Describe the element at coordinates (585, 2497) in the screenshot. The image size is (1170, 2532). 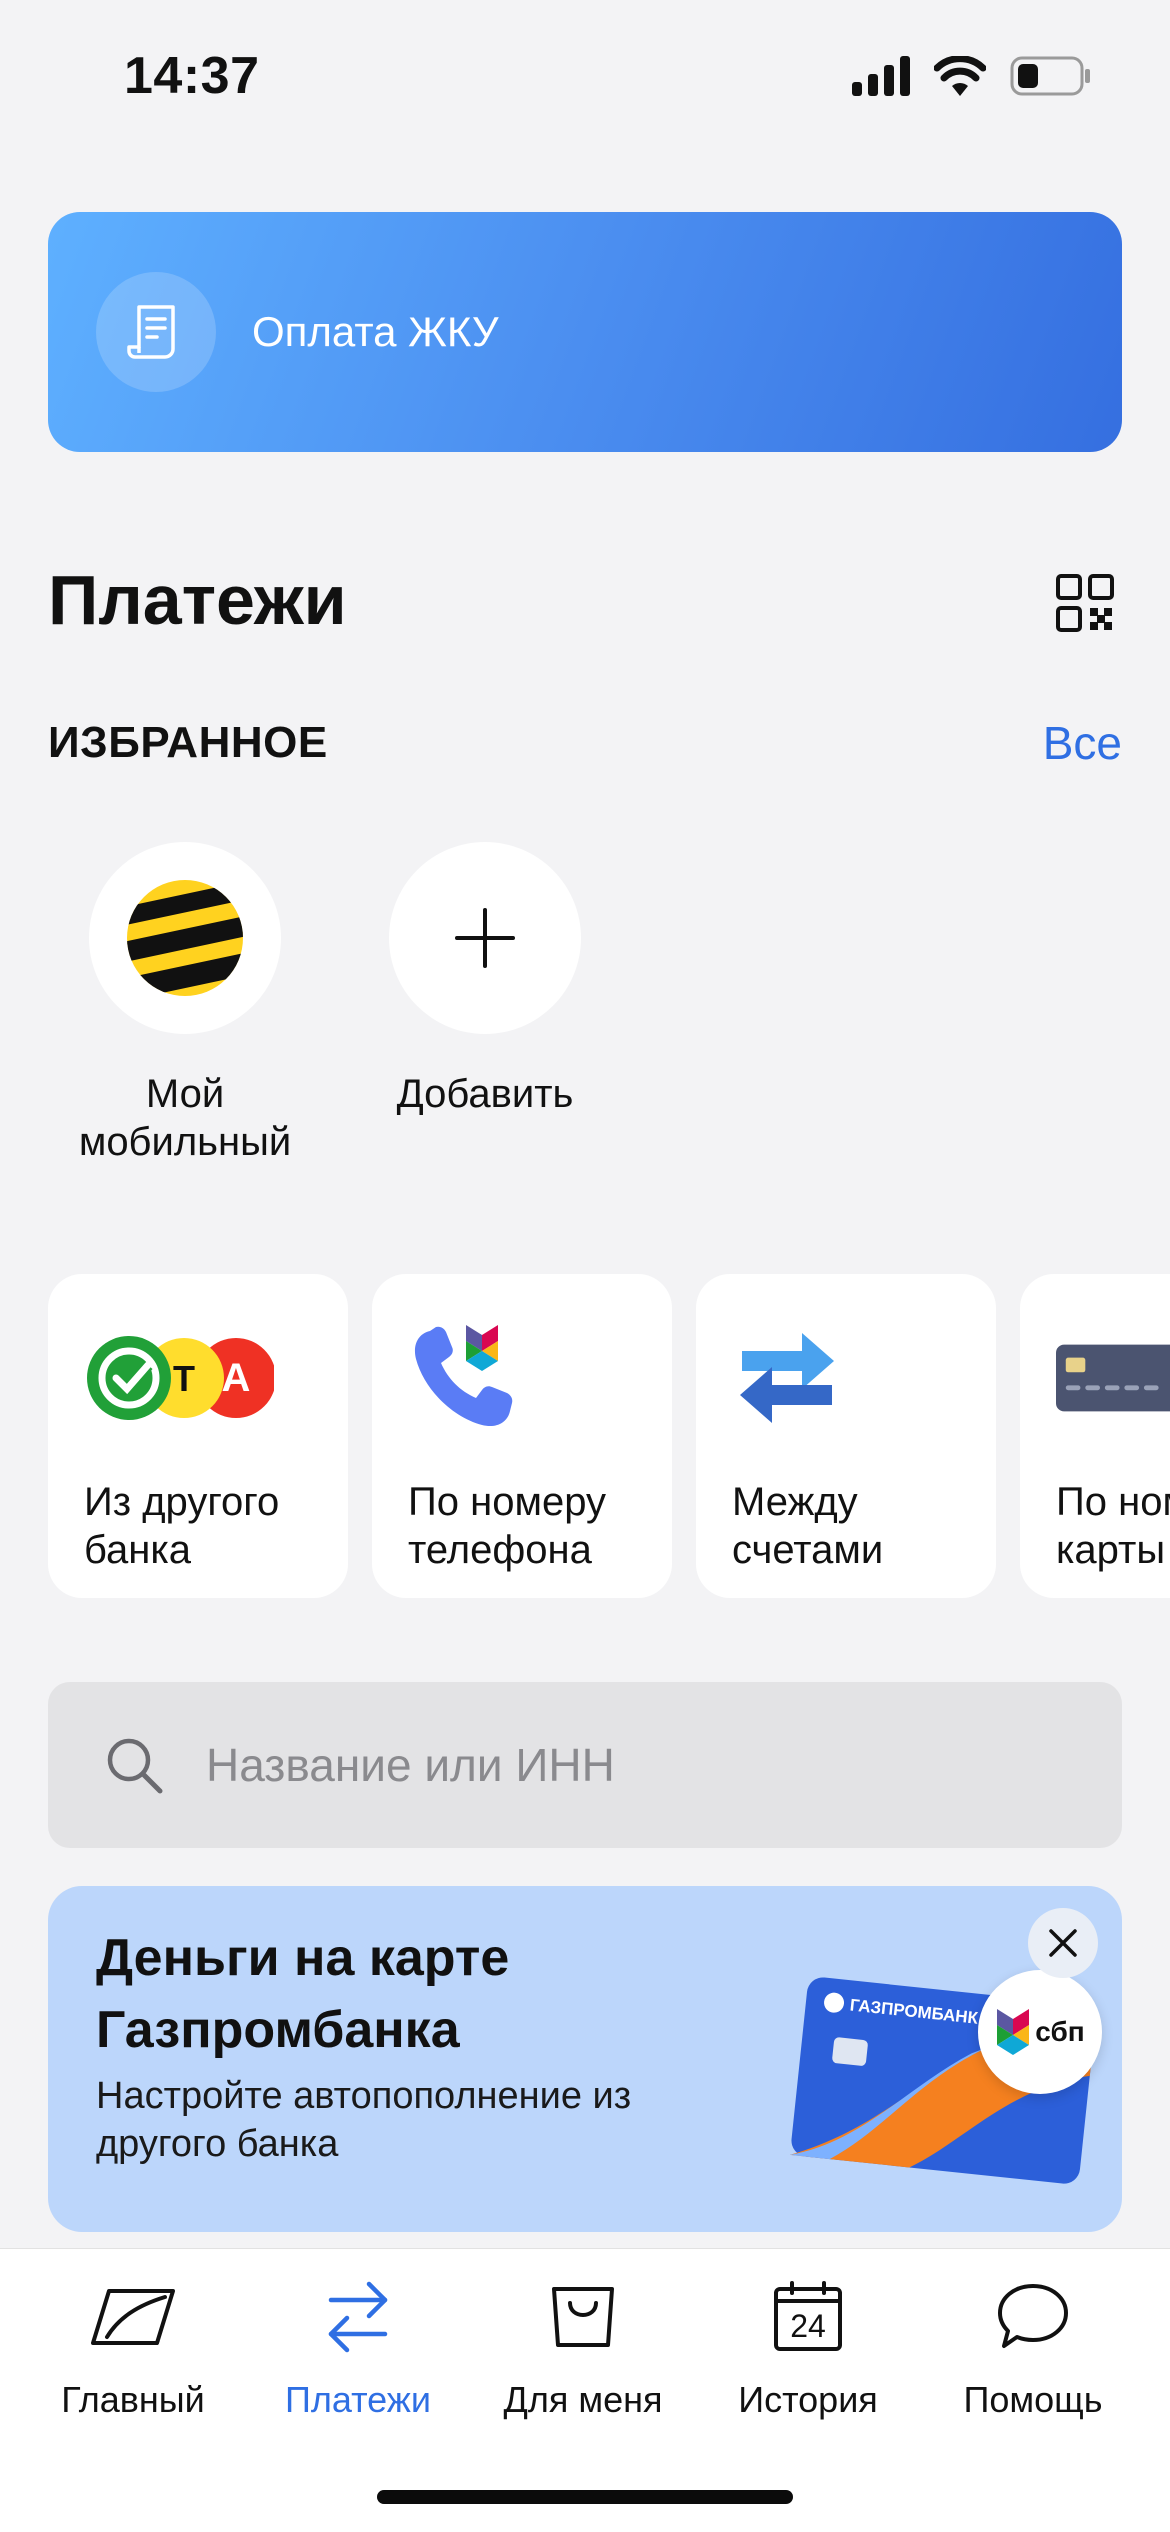
I see `home-indicator` at that location.